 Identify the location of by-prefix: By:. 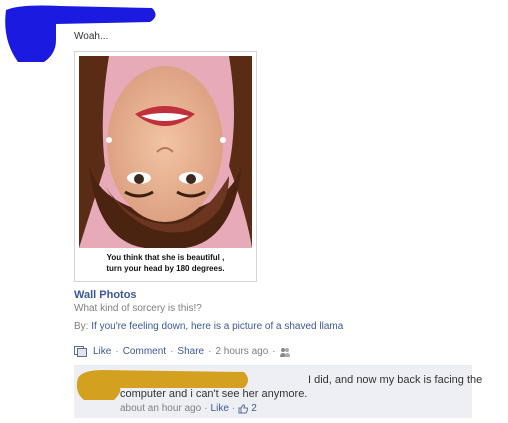
(81, 326).